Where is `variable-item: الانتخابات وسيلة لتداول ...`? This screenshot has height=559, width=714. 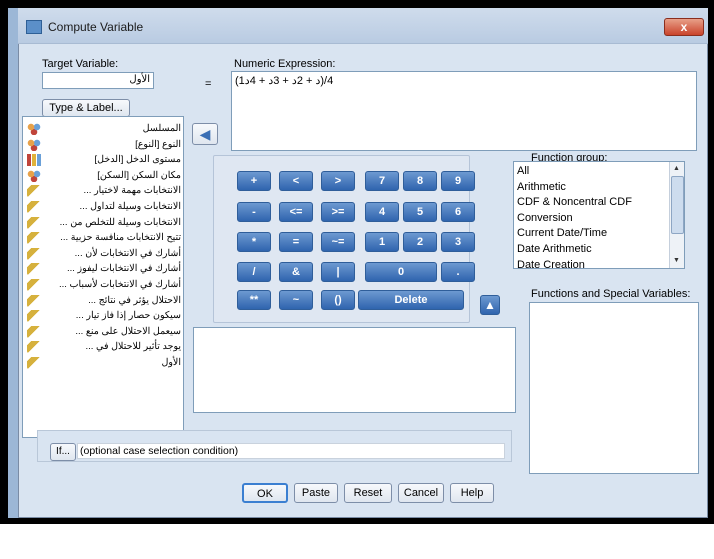 variable-item: الانتخابات وسيلة لتداول ... is located at coordinates (103, 207).